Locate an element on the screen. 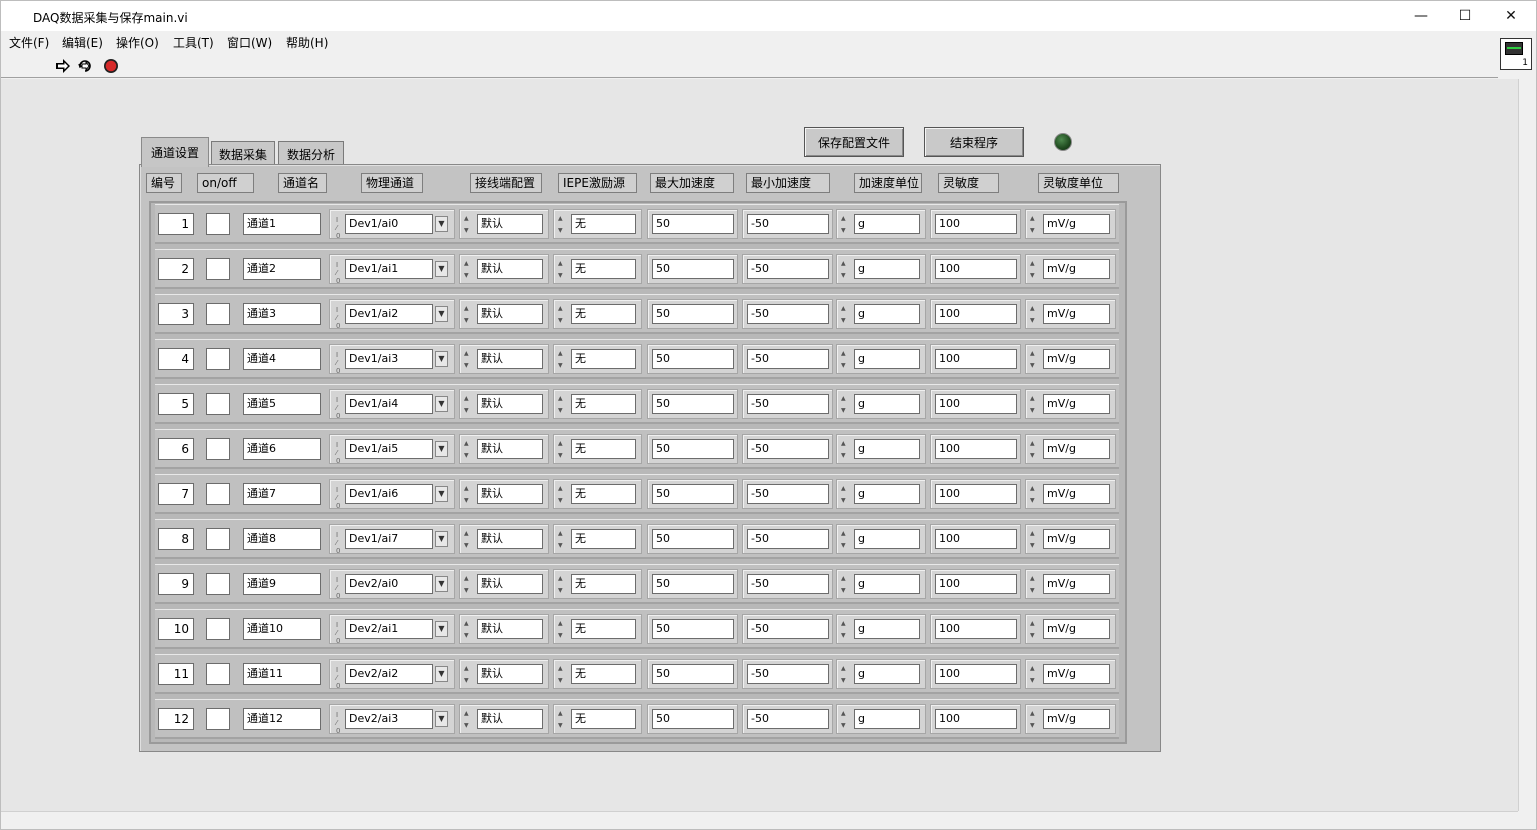 Image resolution: width=1537 pixels, height=830 pixels. abort-stop-icon is located at coordinates (111, 66).